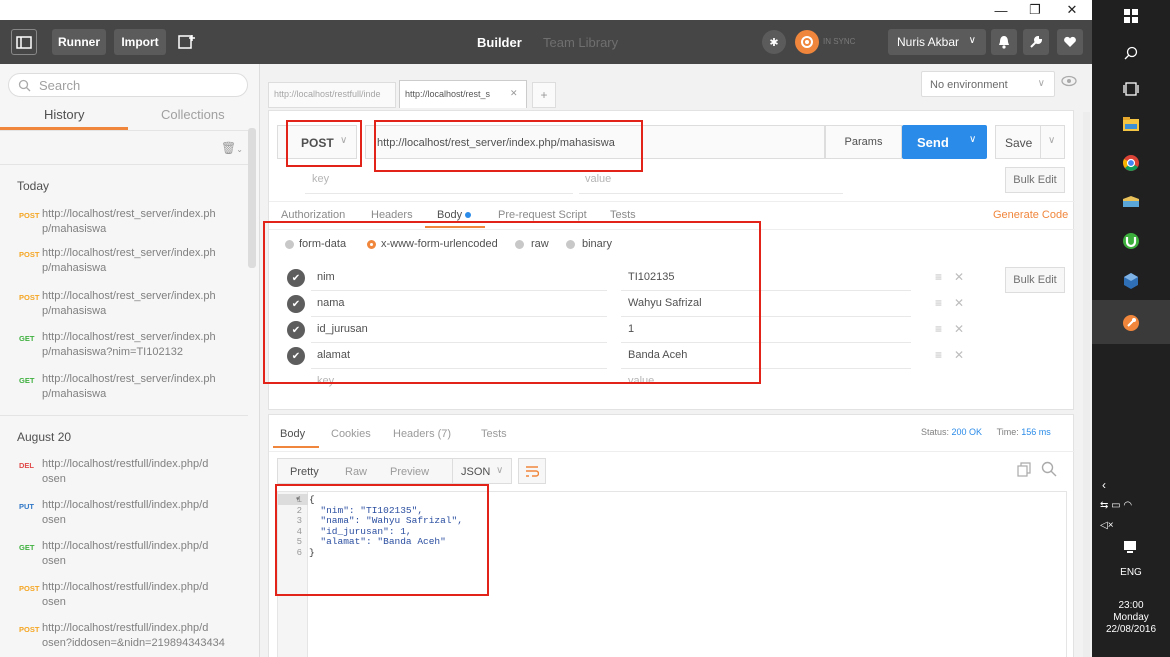 The height and width of the screenshot is (657, 1170). What do you see at coordinates (320, 179) in the screenshot?
I see `param-key-placeholder: key` at bounding box center [320, 179].